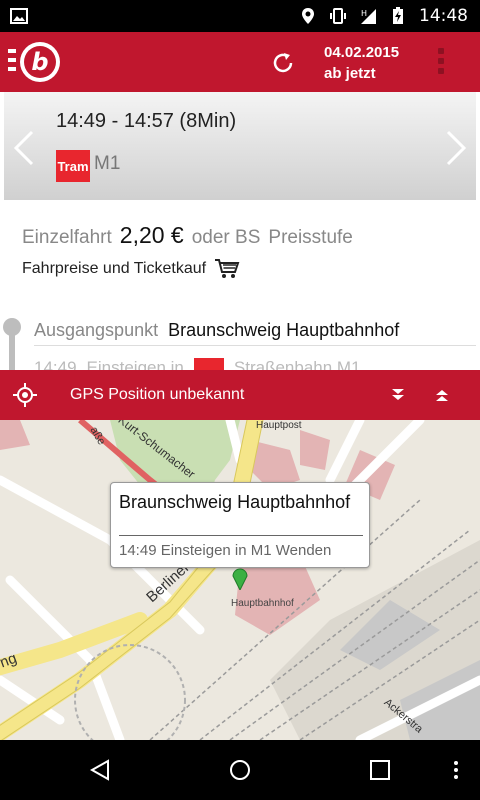 This screenshot has height=800, width=480. What do you see at coordinates (398, 395) in the screenshot?
I see `collapse-down-icon` at bounding box center [398, 395].